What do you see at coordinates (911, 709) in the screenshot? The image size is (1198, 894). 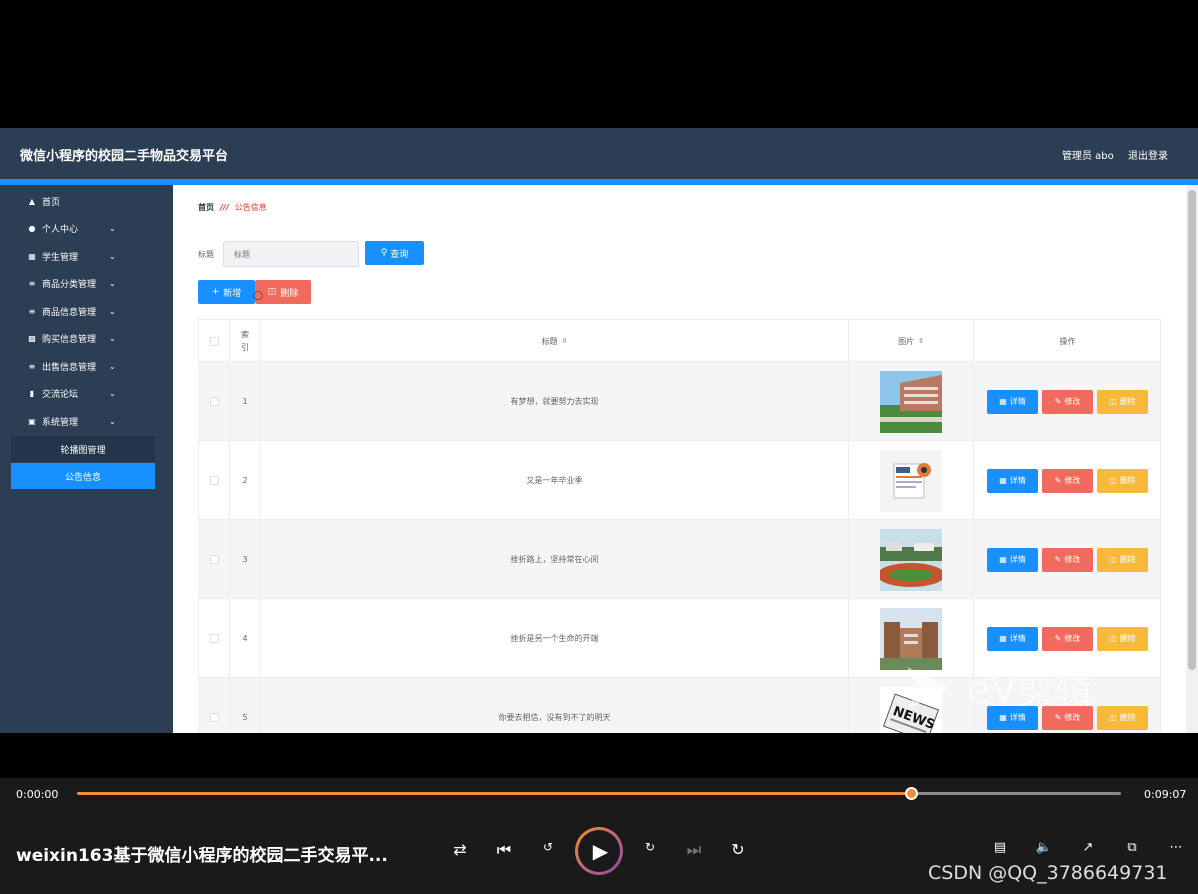 I see `row-image: NEWS` at bounding box center [911, 709].